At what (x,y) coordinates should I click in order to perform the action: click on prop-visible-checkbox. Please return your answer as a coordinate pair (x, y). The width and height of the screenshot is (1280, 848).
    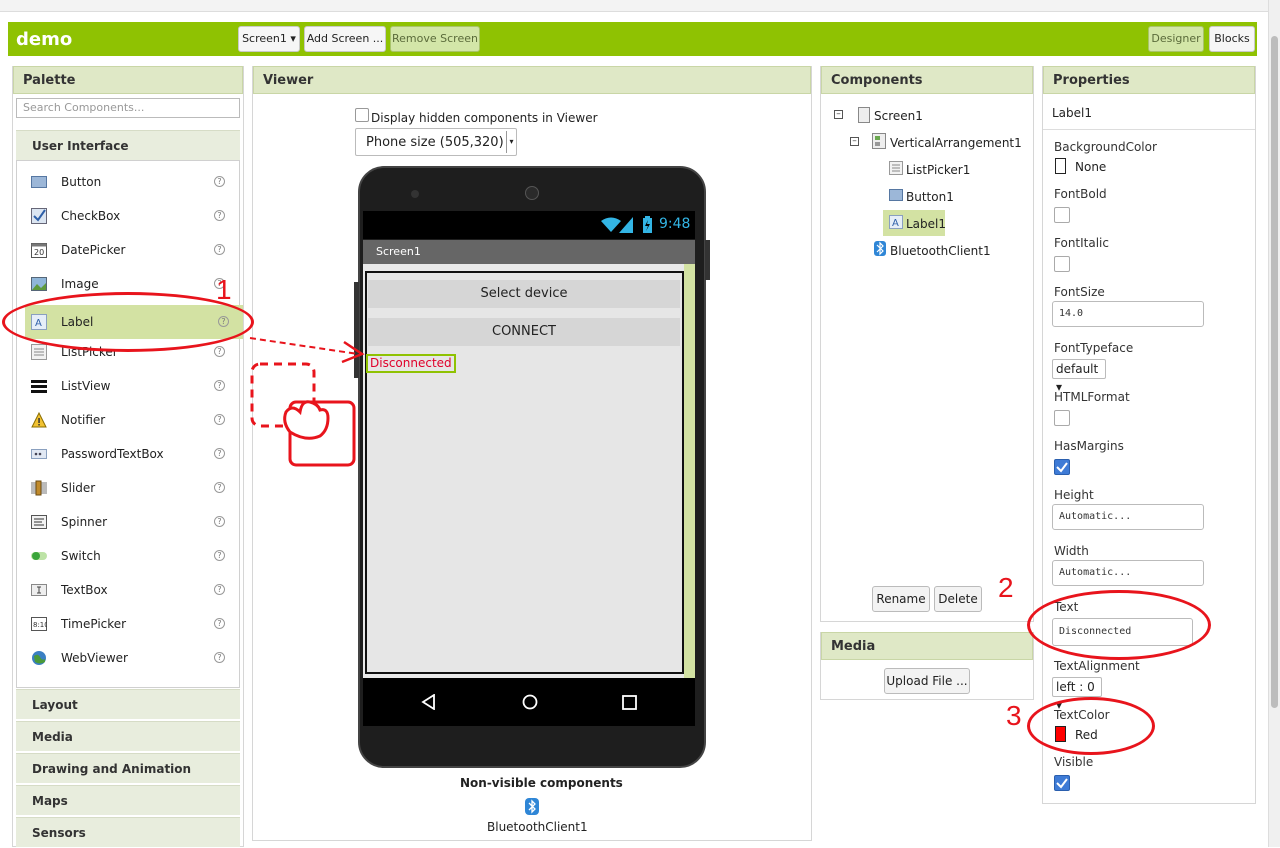
    Looking at the image, I should click on (1062, 783).